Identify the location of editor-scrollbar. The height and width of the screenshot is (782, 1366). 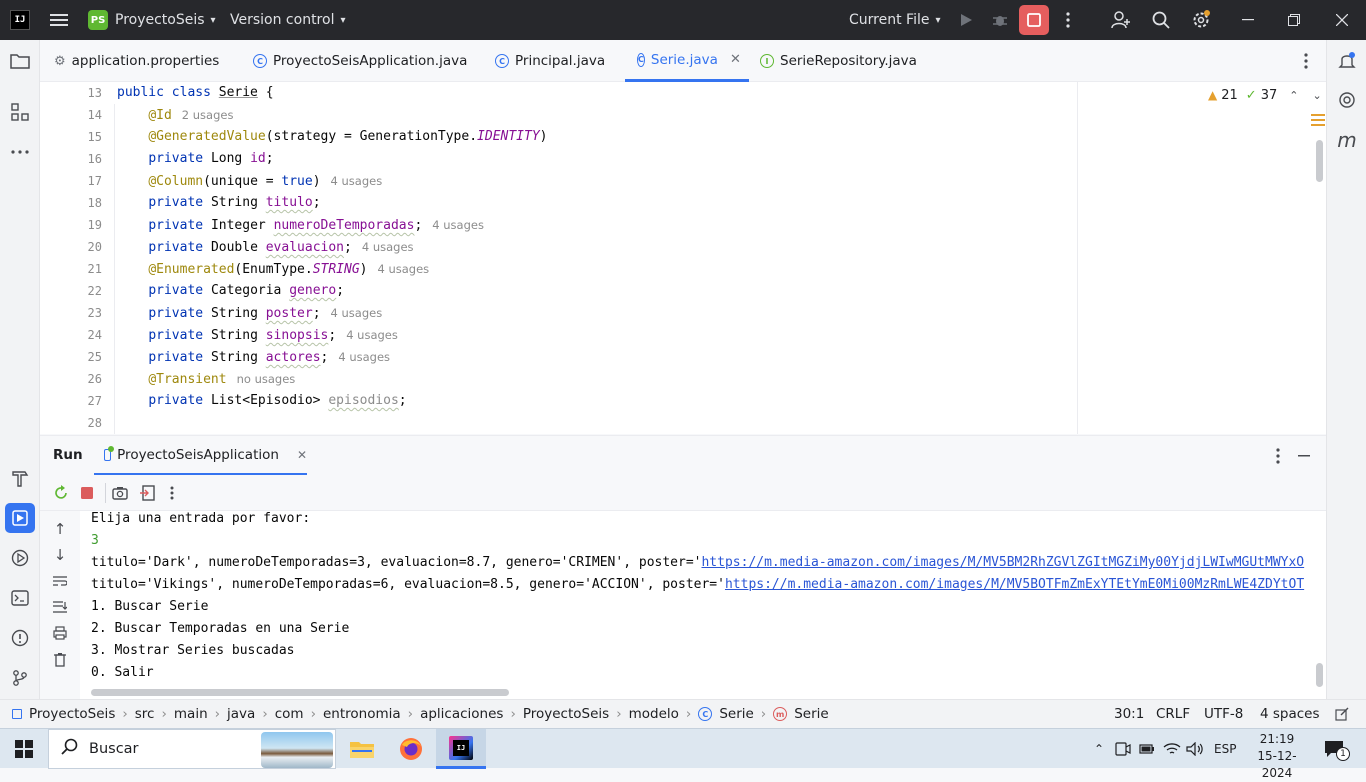
(1319, 161).